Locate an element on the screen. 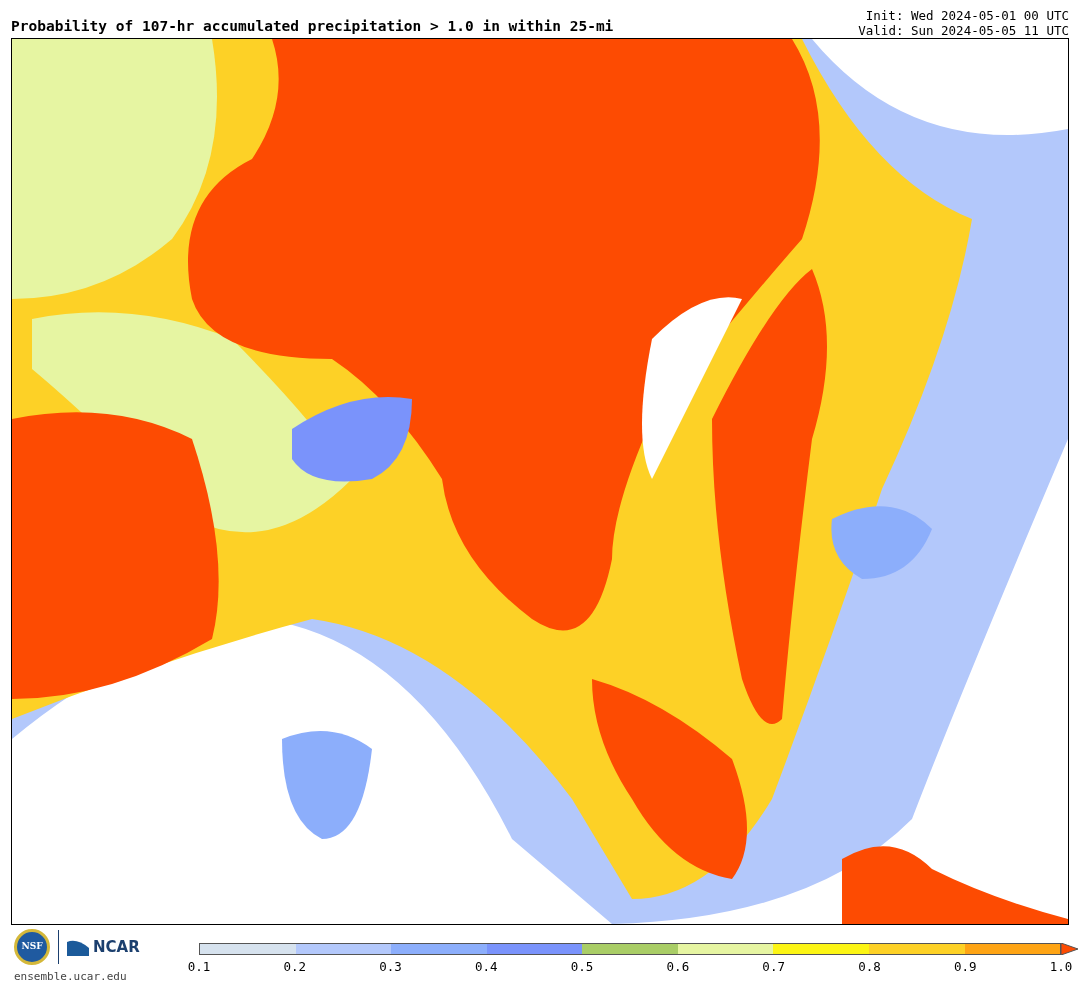 This screenshot has height=988, width=1080. nsf-logo: NSF is located at coordinates (32, 947).